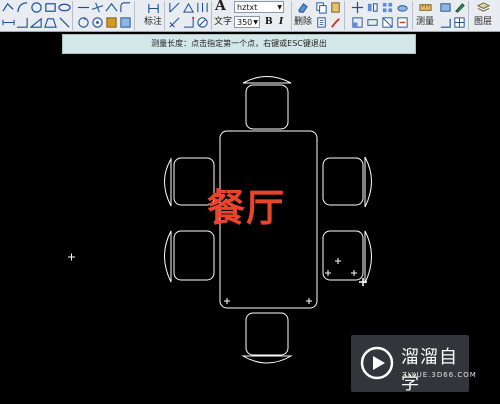 The width and height of the screenshot is (500, 404). I want to click on text-label: 文字, so click(223, 22).